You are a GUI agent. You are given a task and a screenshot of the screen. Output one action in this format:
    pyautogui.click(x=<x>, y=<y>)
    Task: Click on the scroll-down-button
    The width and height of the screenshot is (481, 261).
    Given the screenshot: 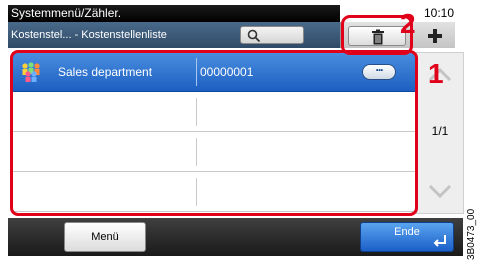 What is the action you would take?
    pyautogui.click(x=440, y=190)
    